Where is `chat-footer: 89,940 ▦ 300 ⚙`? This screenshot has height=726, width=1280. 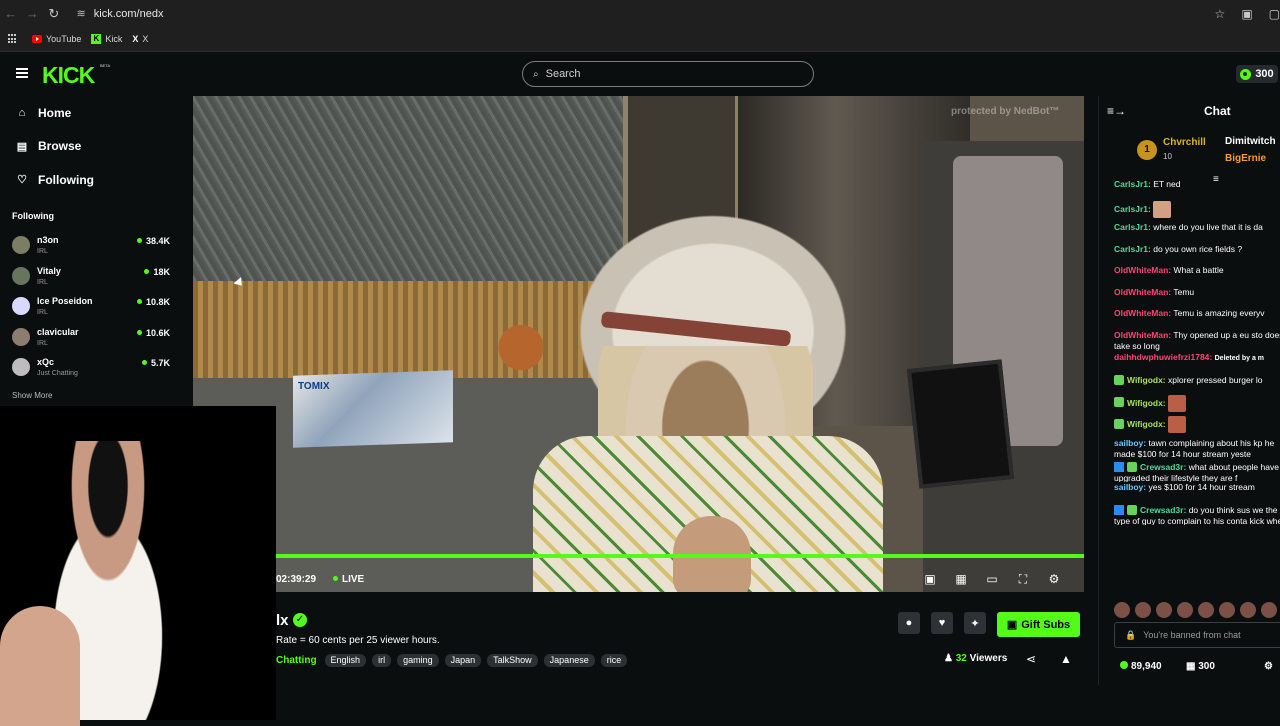 chat-footer: 89,940 ▦ 300 ⚙ is located at coordinates (1197, 668).